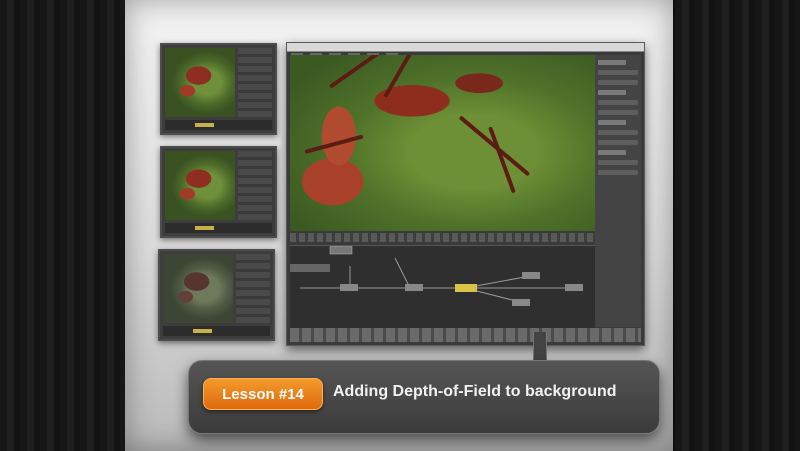 This screenshot has width=800, height=451. I want to click on flow-node-selected, so click(466, 288).